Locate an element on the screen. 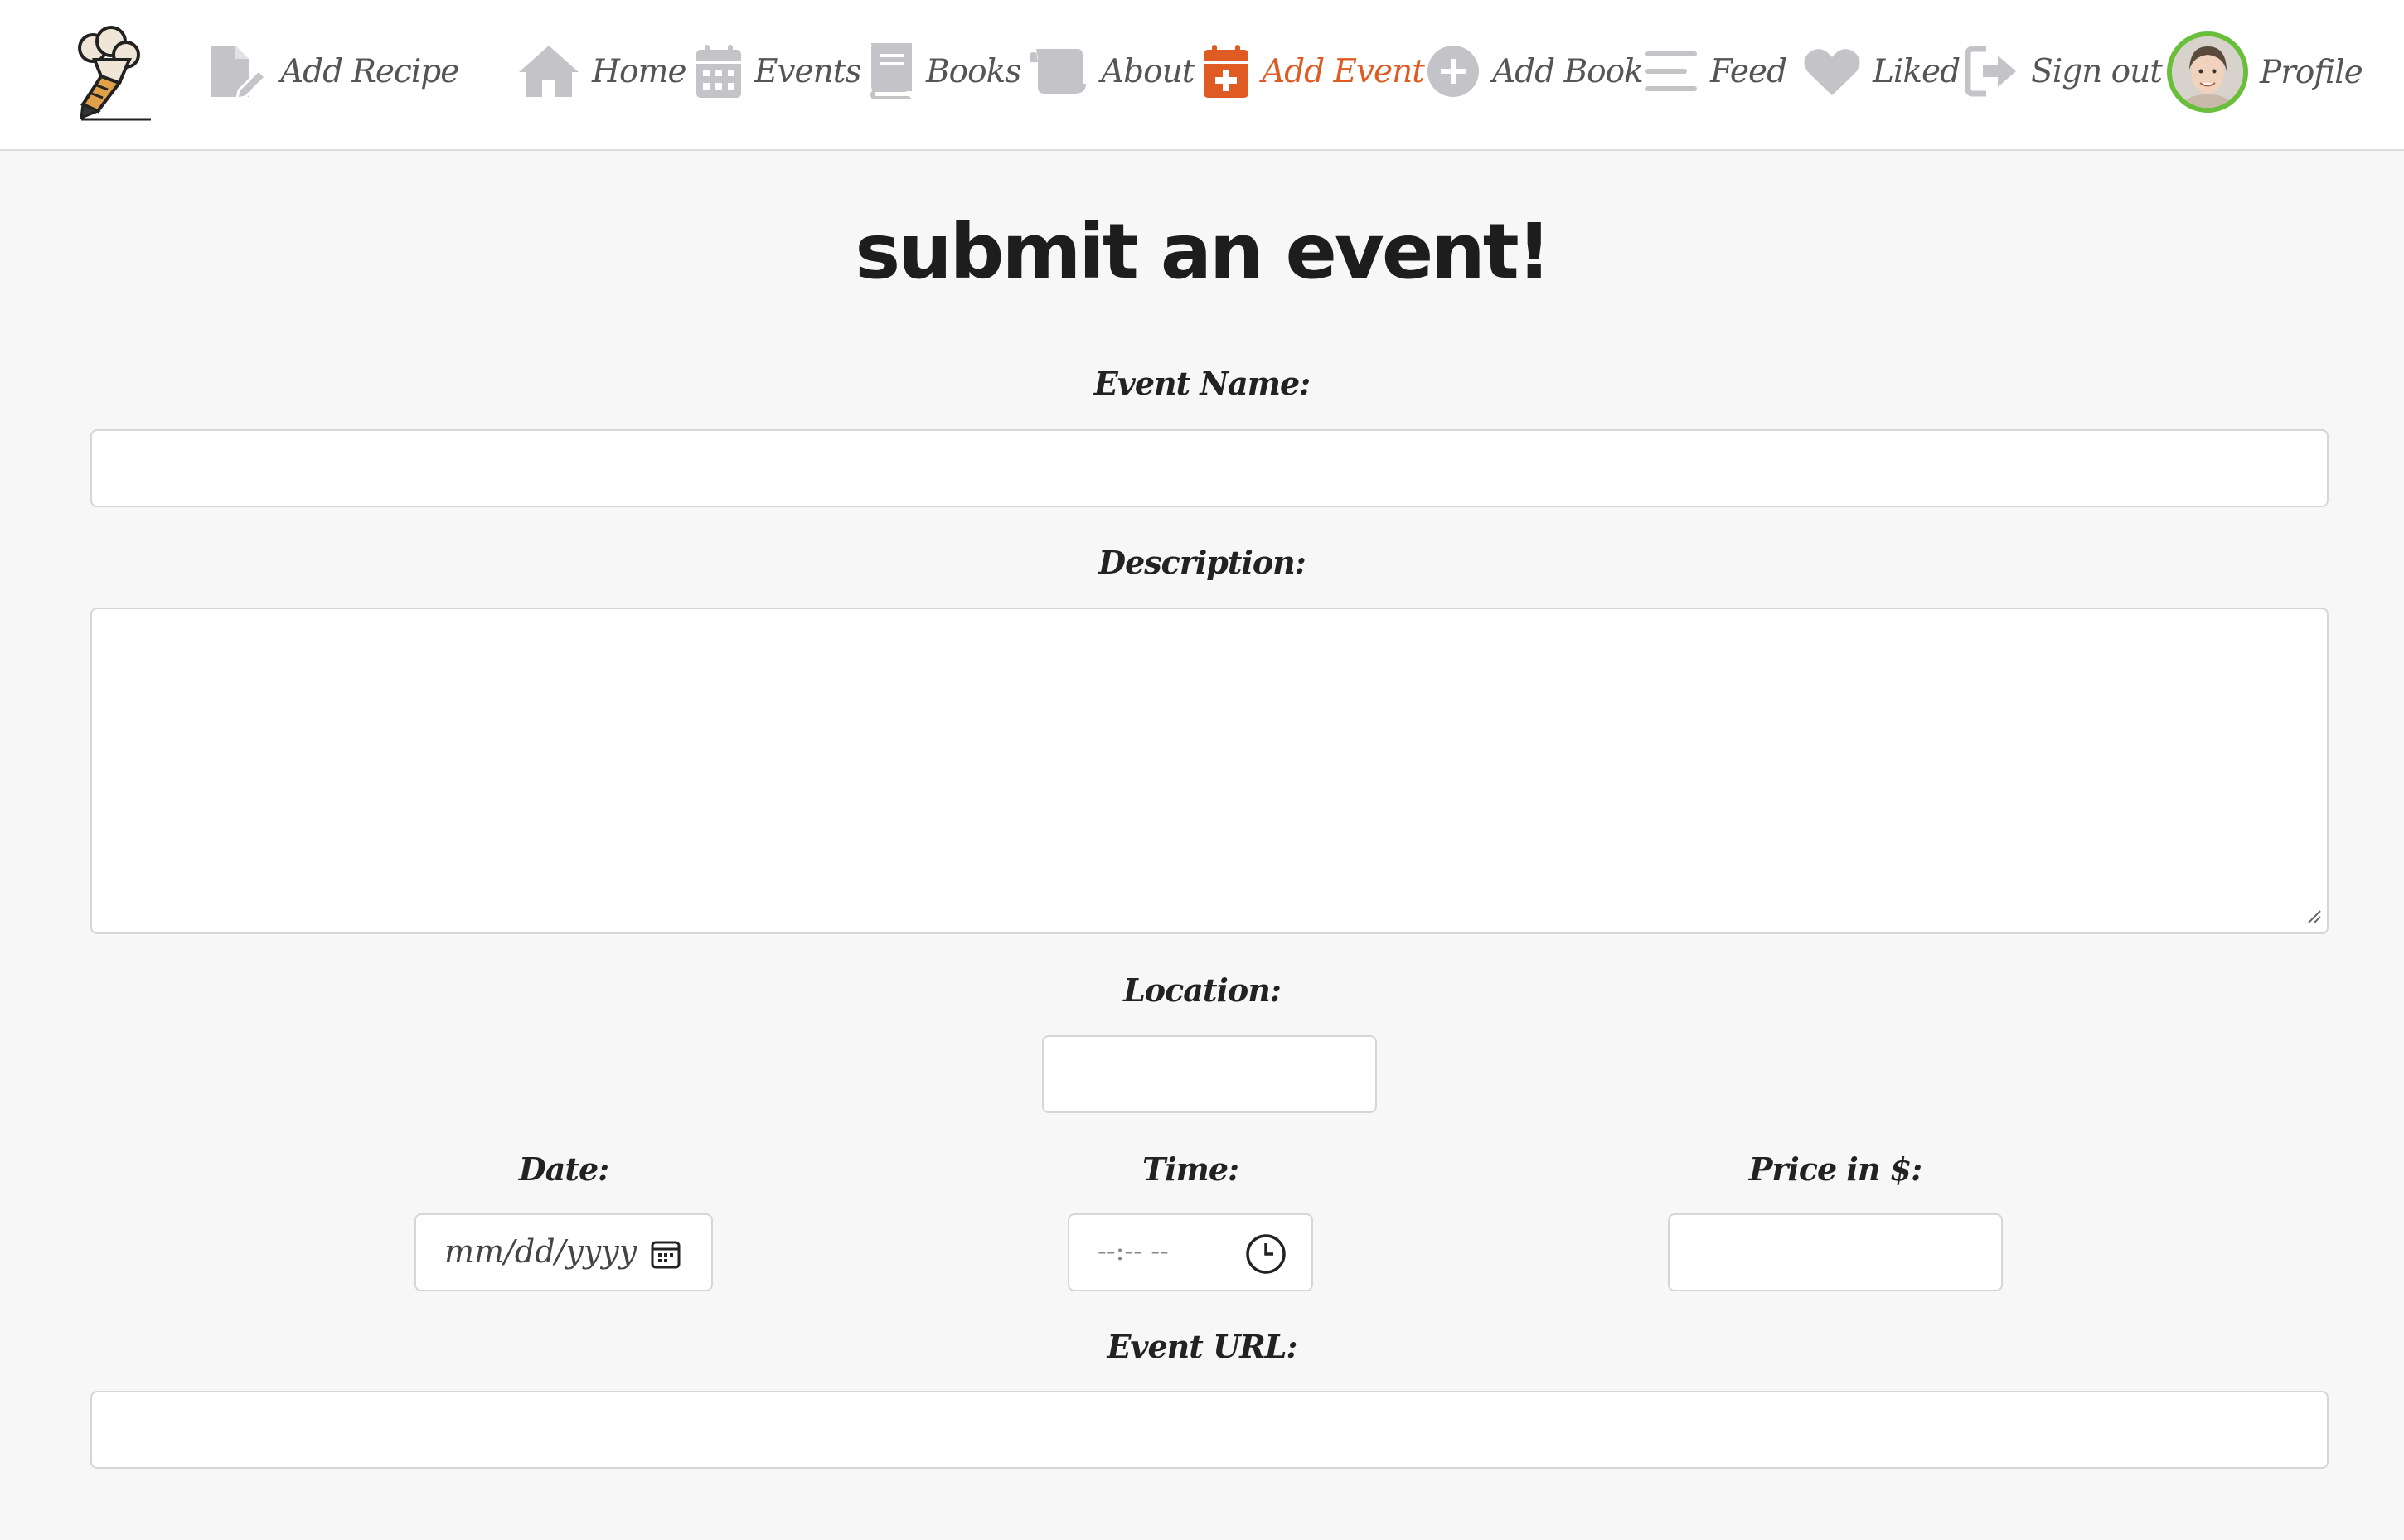 Image resolution: width=2404 pixels, height=1540 pixels. event-name-input is located at coordinates (1210, 468).